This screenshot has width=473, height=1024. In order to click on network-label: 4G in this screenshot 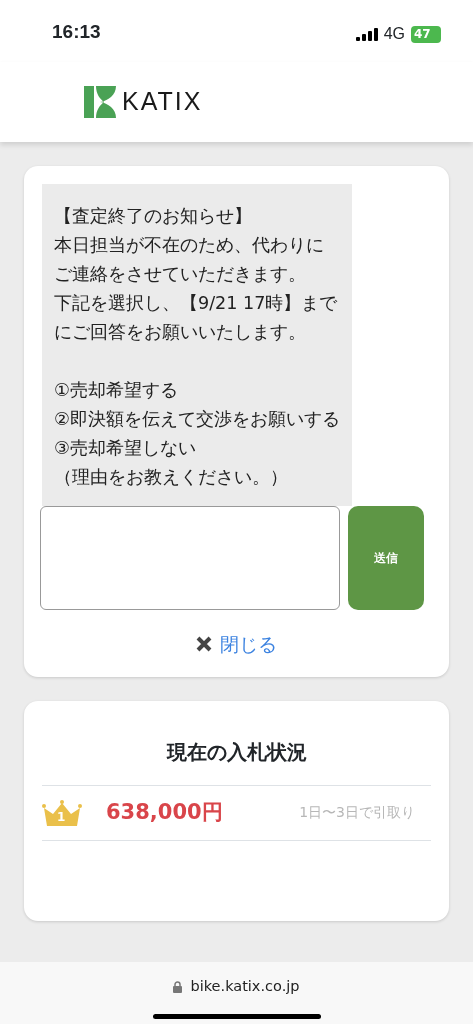, I will do `click(394, 34)`.